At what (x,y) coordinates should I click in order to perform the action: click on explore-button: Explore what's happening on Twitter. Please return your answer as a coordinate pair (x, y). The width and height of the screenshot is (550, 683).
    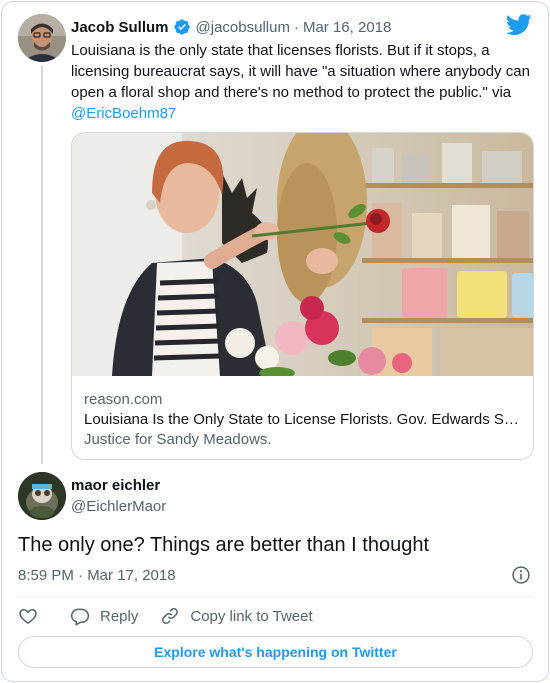
    Looking at the image, I should click on (275, 652).